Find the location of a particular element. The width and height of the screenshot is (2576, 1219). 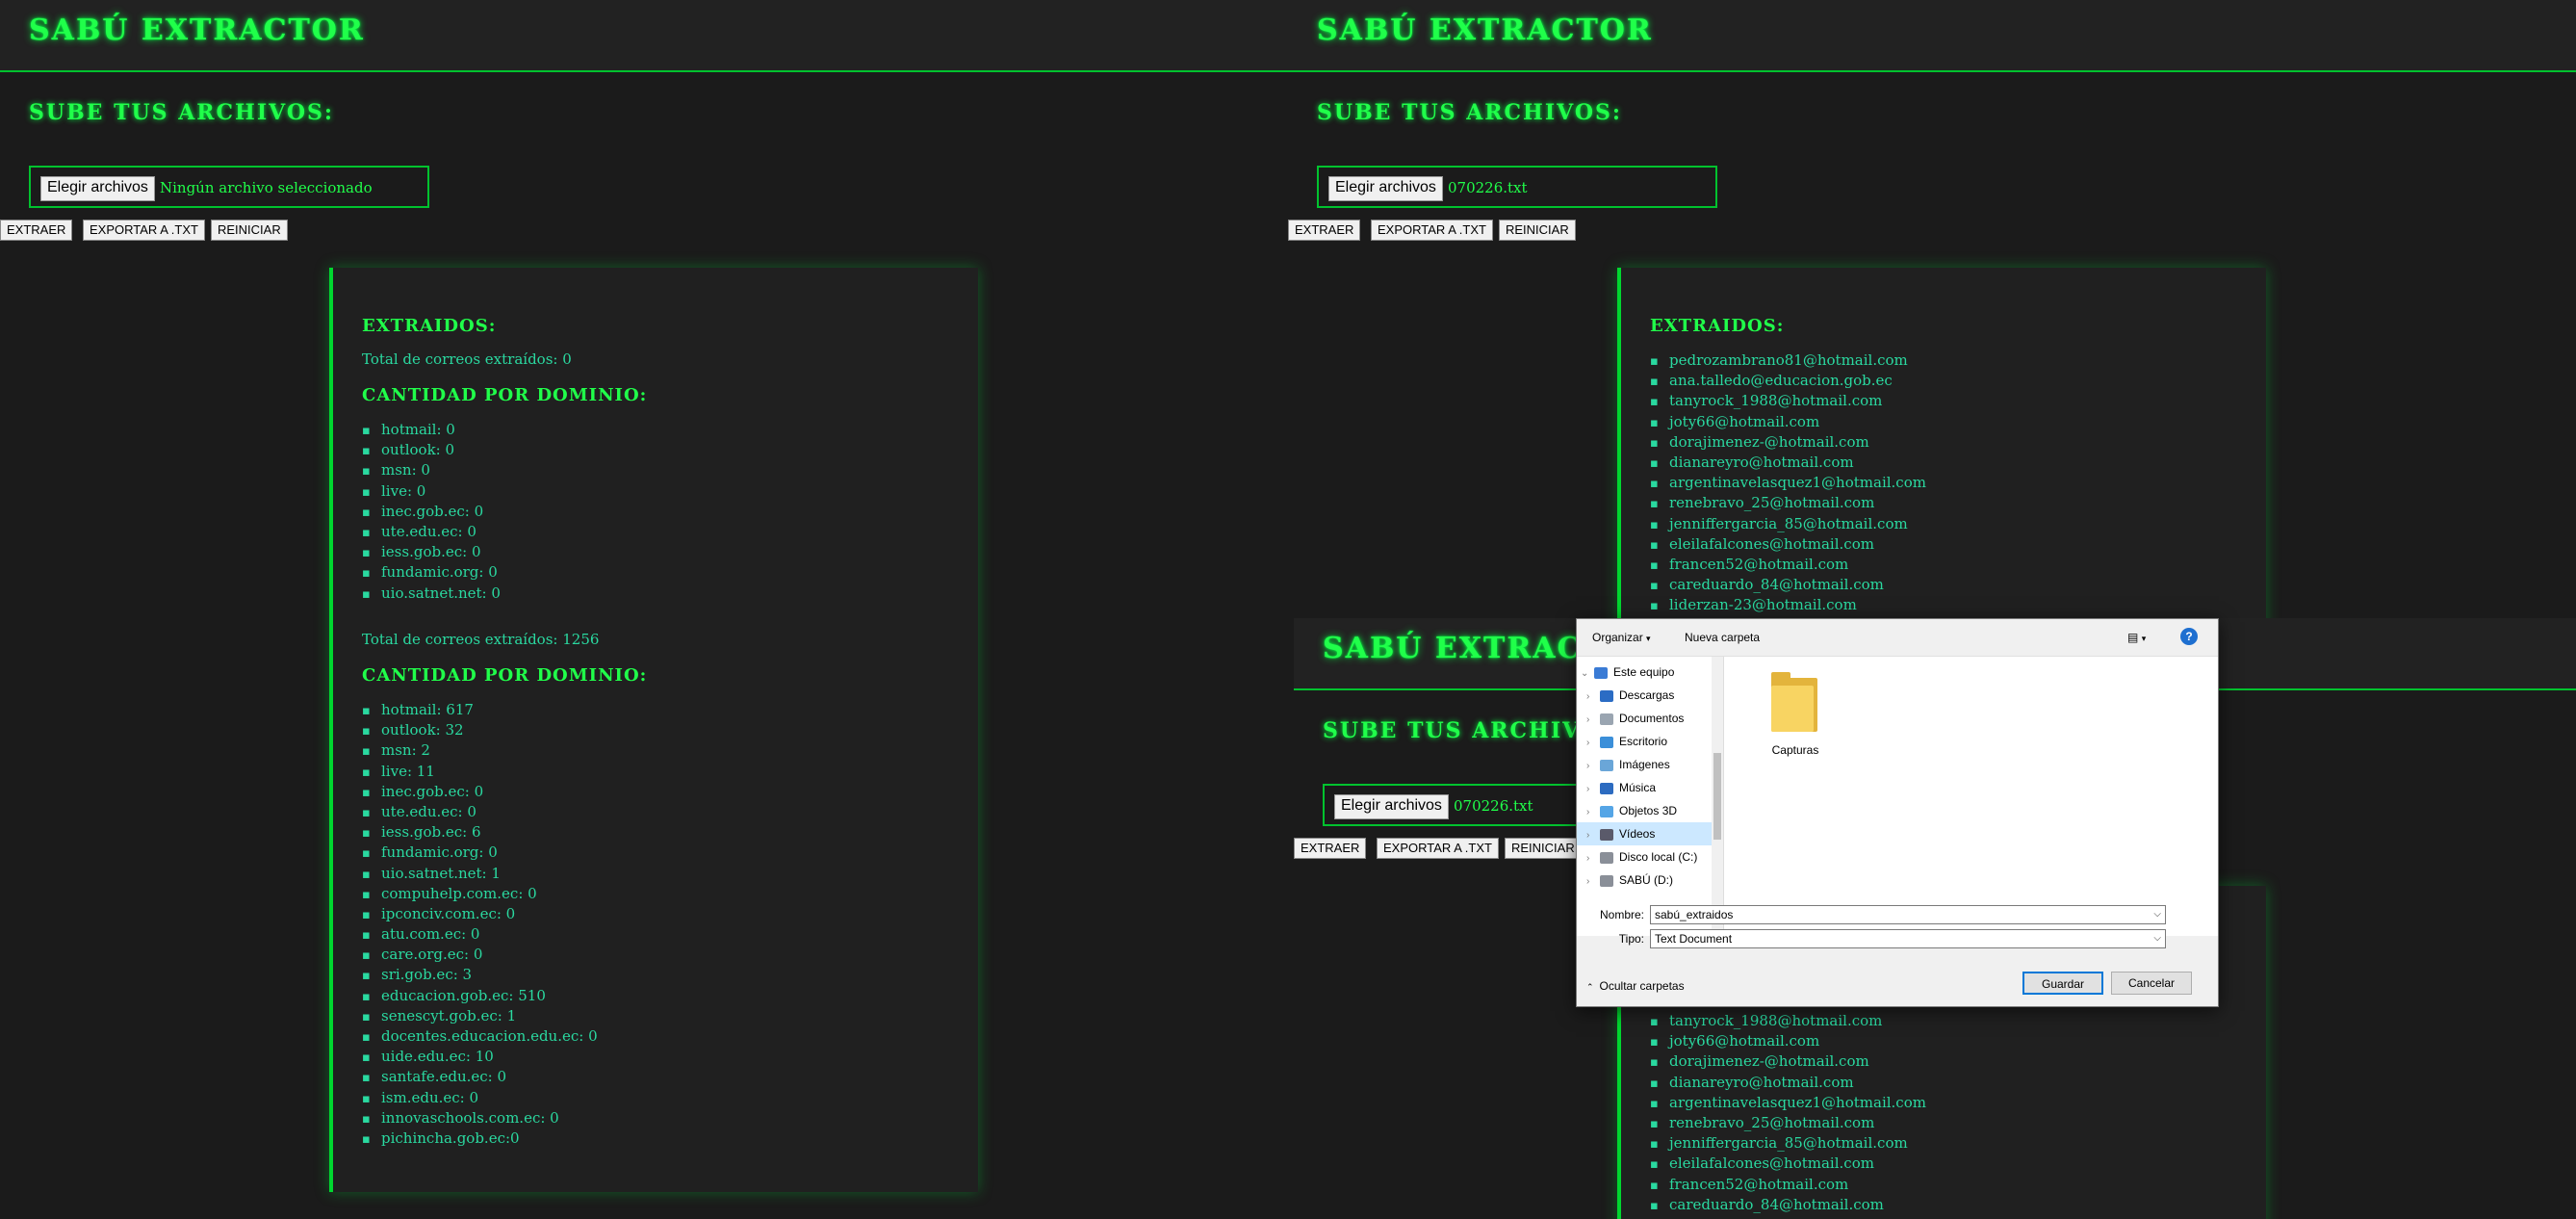

list-item: senescyt.gob.ec: 1 is located at coordinates (480, 1016).